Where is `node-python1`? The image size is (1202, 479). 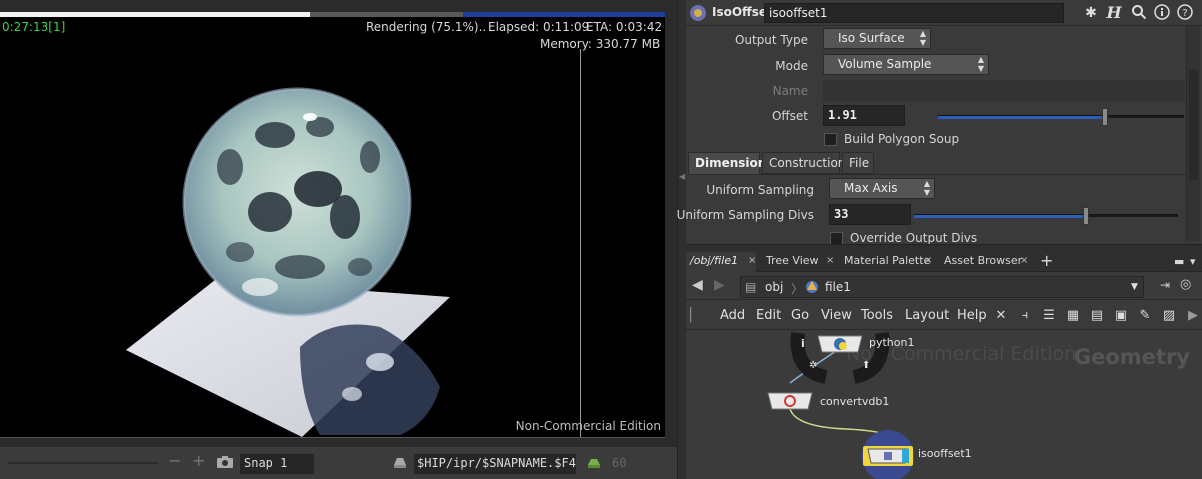 node-python1 is located at coordinates (840, 344).